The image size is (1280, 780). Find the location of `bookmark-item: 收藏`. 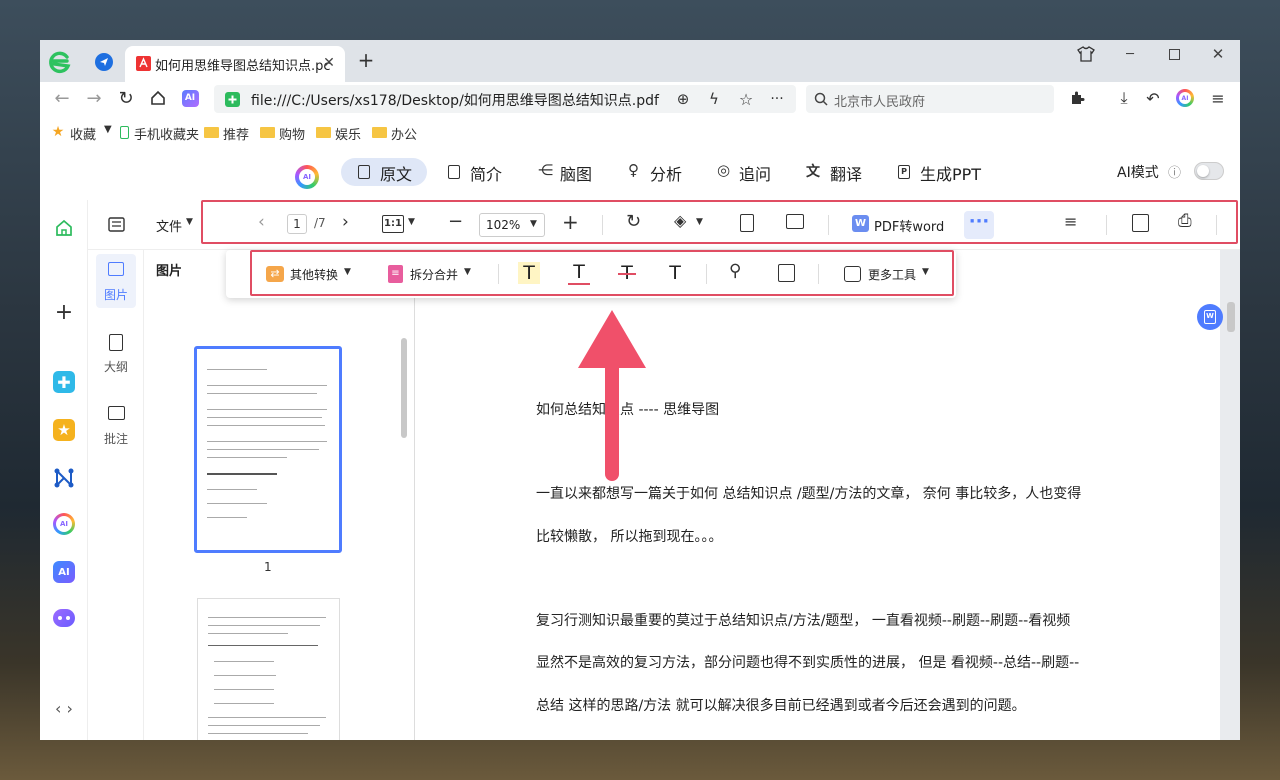

bookmark-item: 收藏 is located at coordinates (83, 133).